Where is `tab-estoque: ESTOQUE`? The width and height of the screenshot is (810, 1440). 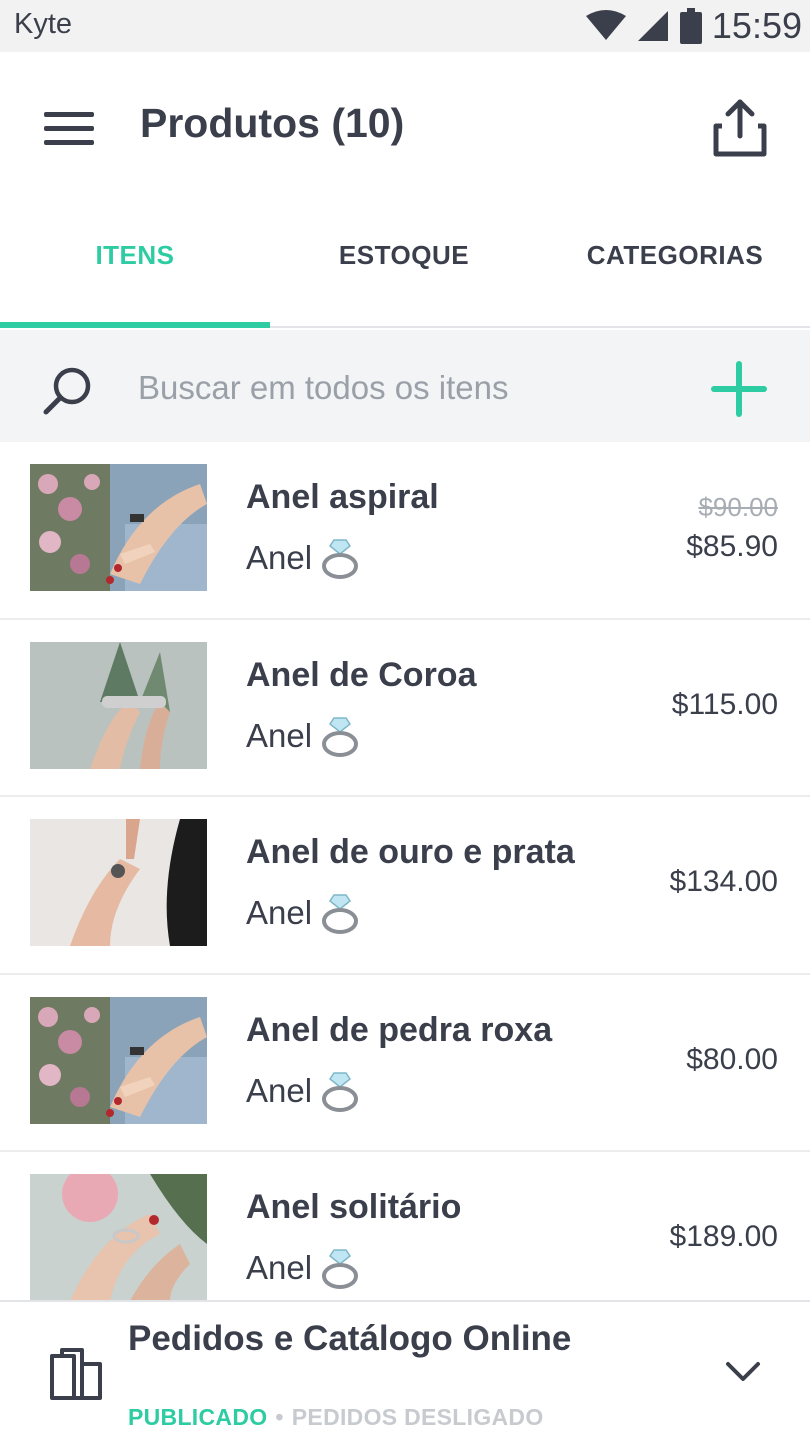 tab-estoque: ESTOQUE is located at coordinates (404, 260).